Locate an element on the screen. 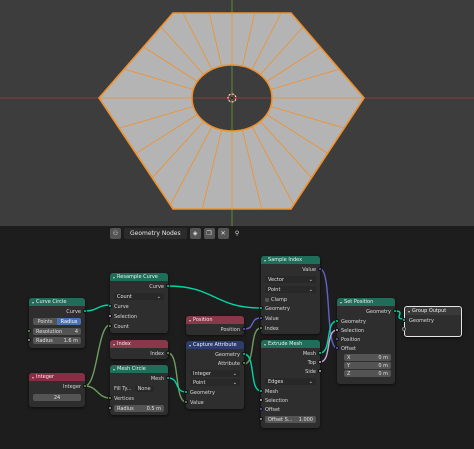 The image size is (474, 449). socket-label: Side is located at coordinates (310, 371).